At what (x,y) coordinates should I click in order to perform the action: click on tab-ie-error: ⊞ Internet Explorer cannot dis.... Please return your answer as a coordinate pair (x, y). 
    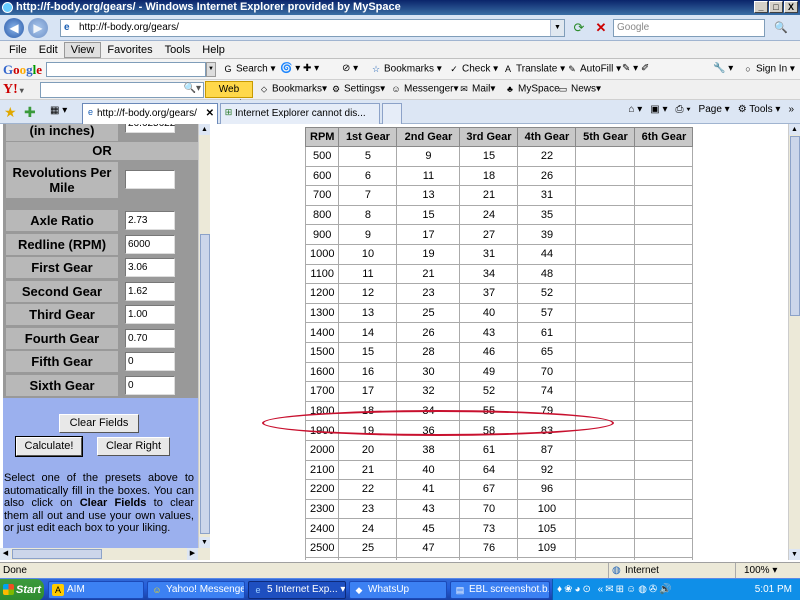
    Looking at the image, I should click on (300, 113).